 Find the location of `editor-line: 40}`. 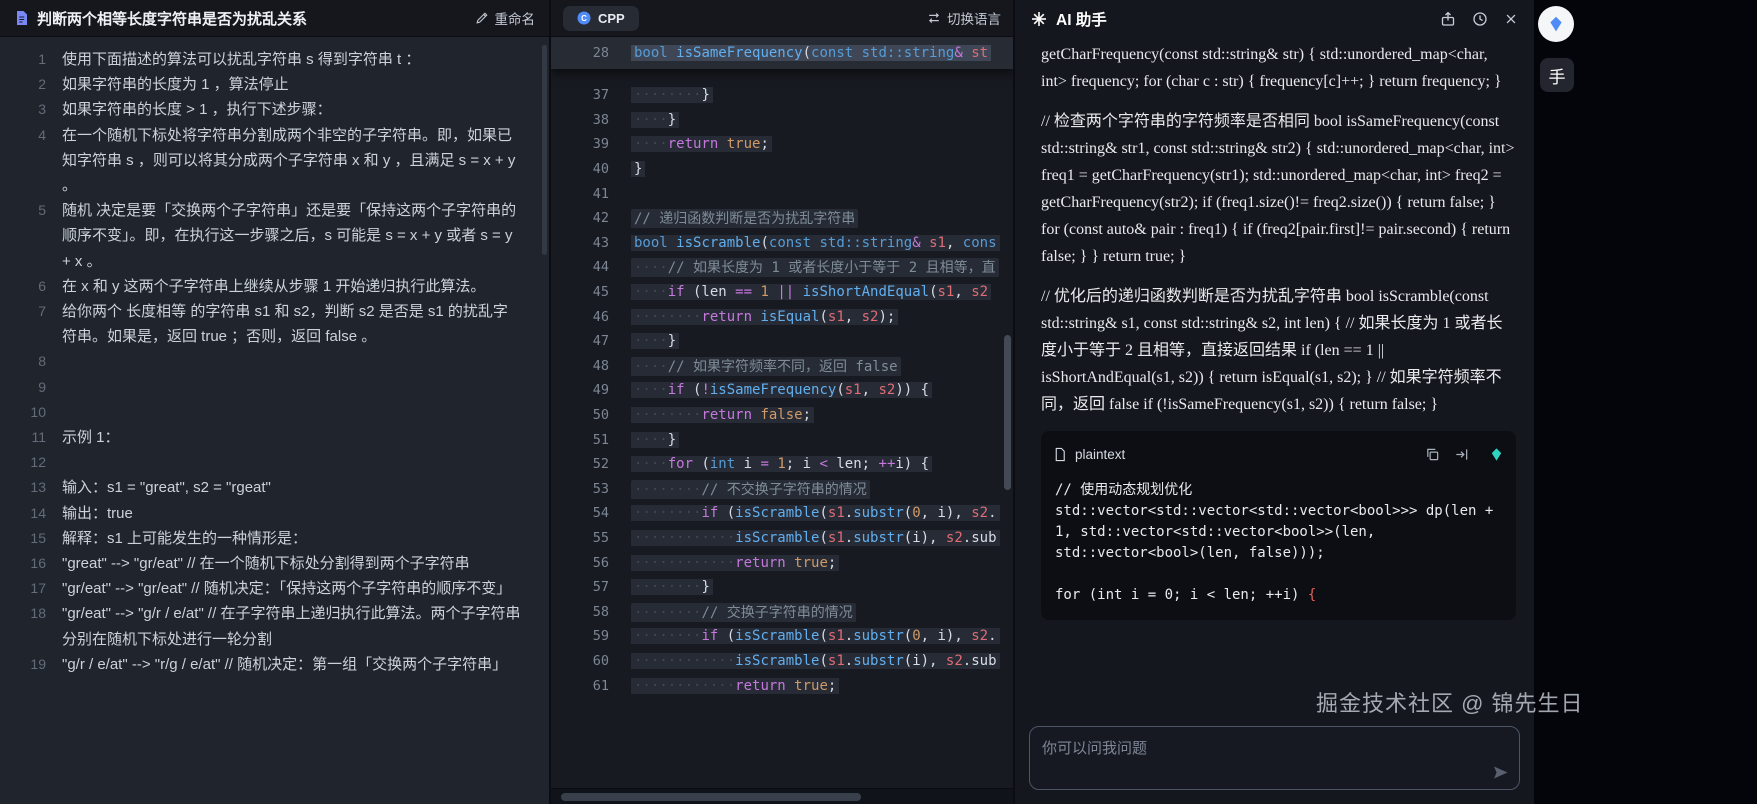

editor-line: 40} is located at coordinates (782, 169).